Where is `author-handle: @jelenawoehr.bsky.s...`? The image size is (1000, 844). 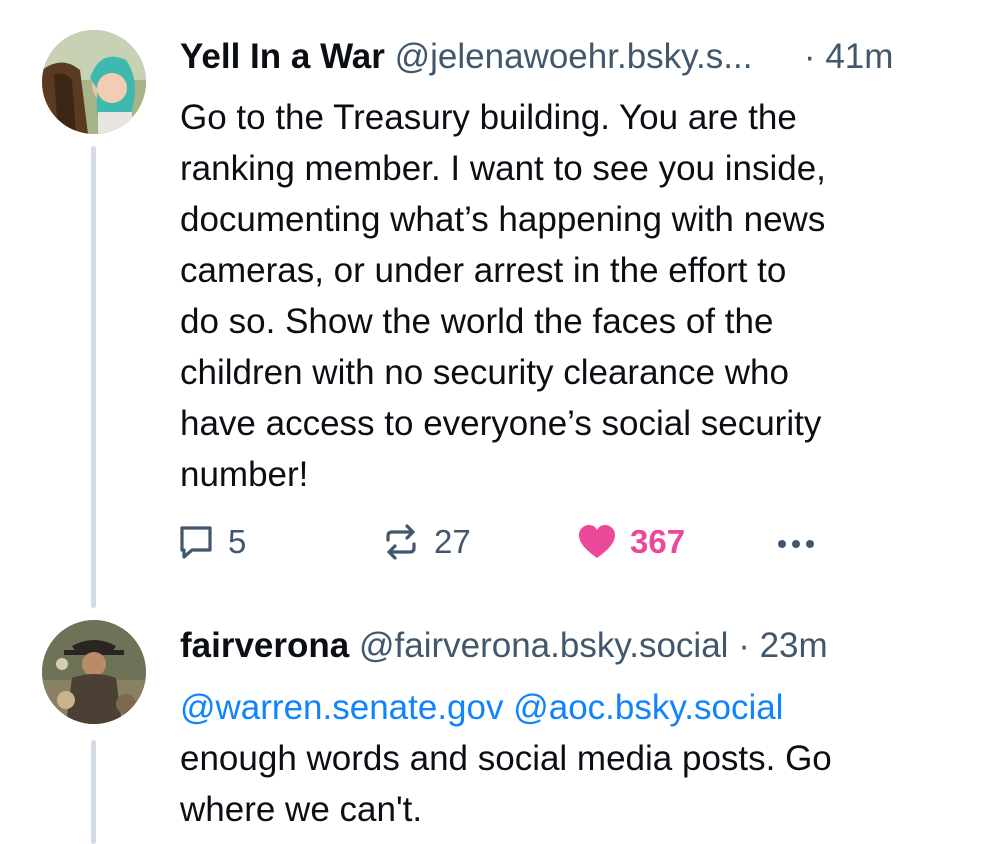
author-handle: @jelenawoehr.bsky.s... is located at coordinates (574, 56).